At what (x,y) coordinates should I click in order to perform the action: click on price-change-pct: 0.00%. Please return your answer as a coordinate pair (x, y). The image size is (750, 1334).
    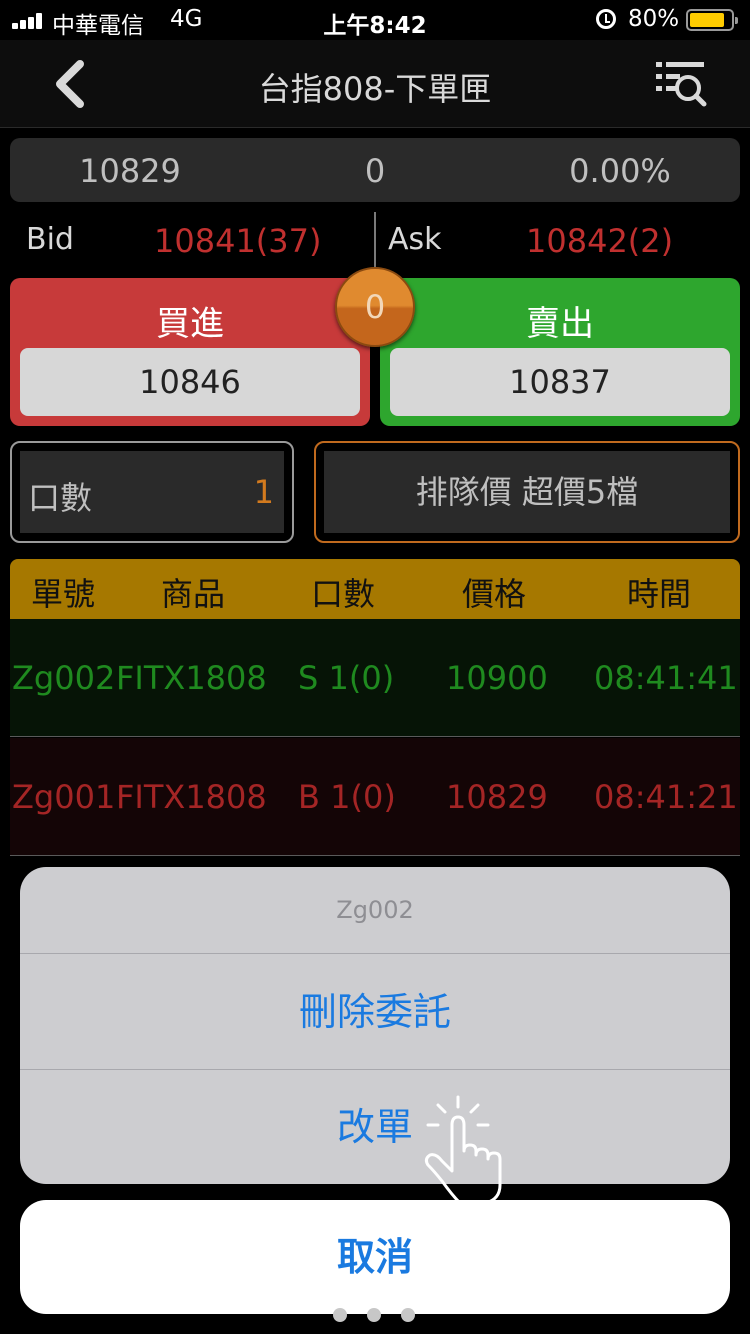
    Looking at the image, I should click on (620, 171).